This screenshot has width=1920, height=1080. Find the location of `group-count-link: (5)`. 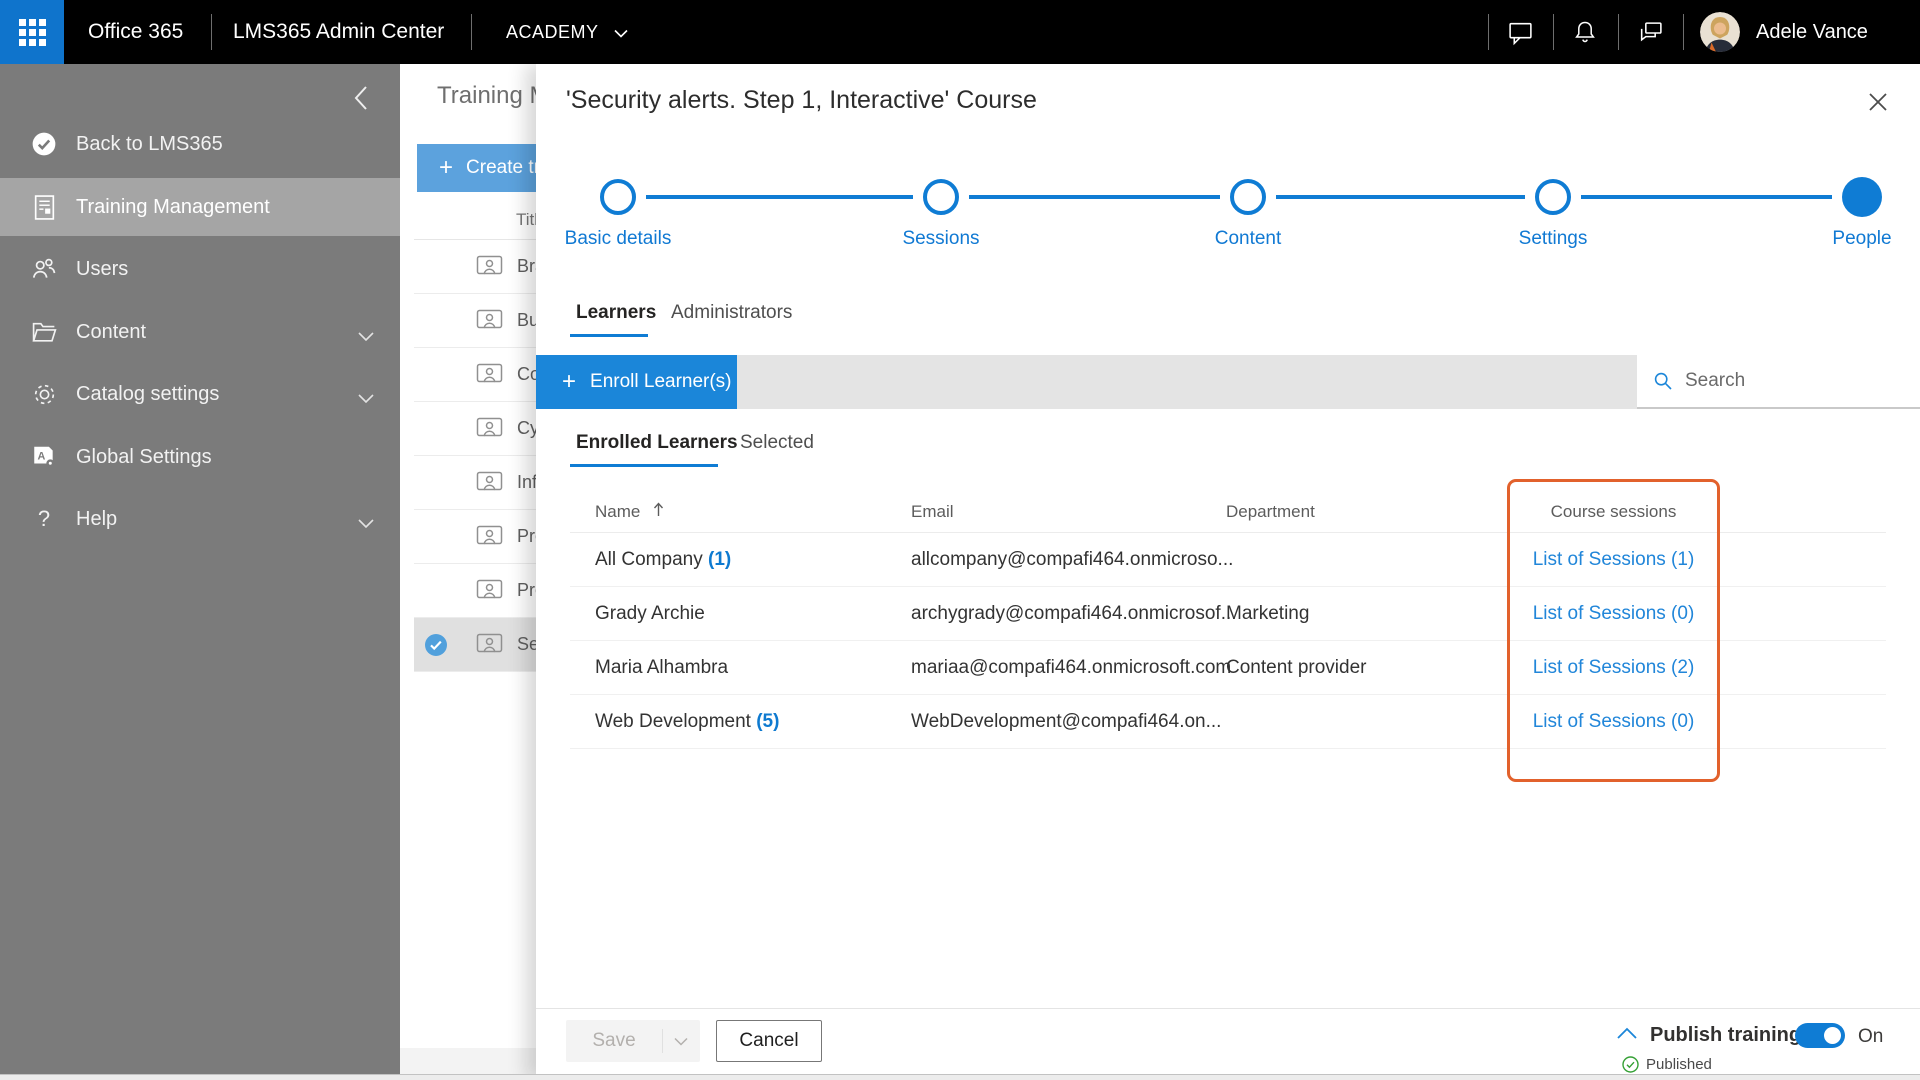

group-count-link: (5) is located at coordinates (767, 721).